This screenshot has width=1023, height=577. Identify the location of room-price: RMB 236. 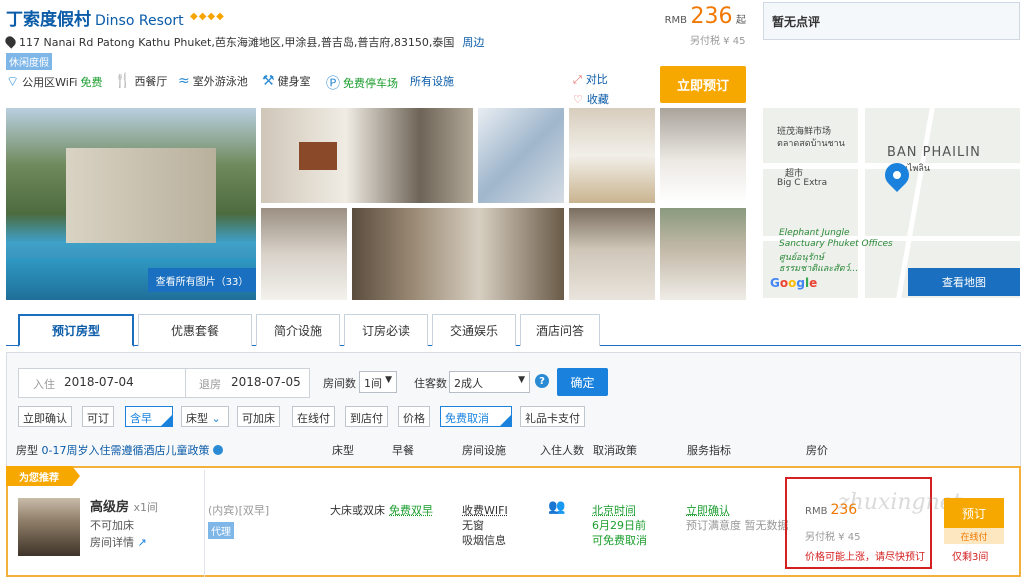
(831, 510).